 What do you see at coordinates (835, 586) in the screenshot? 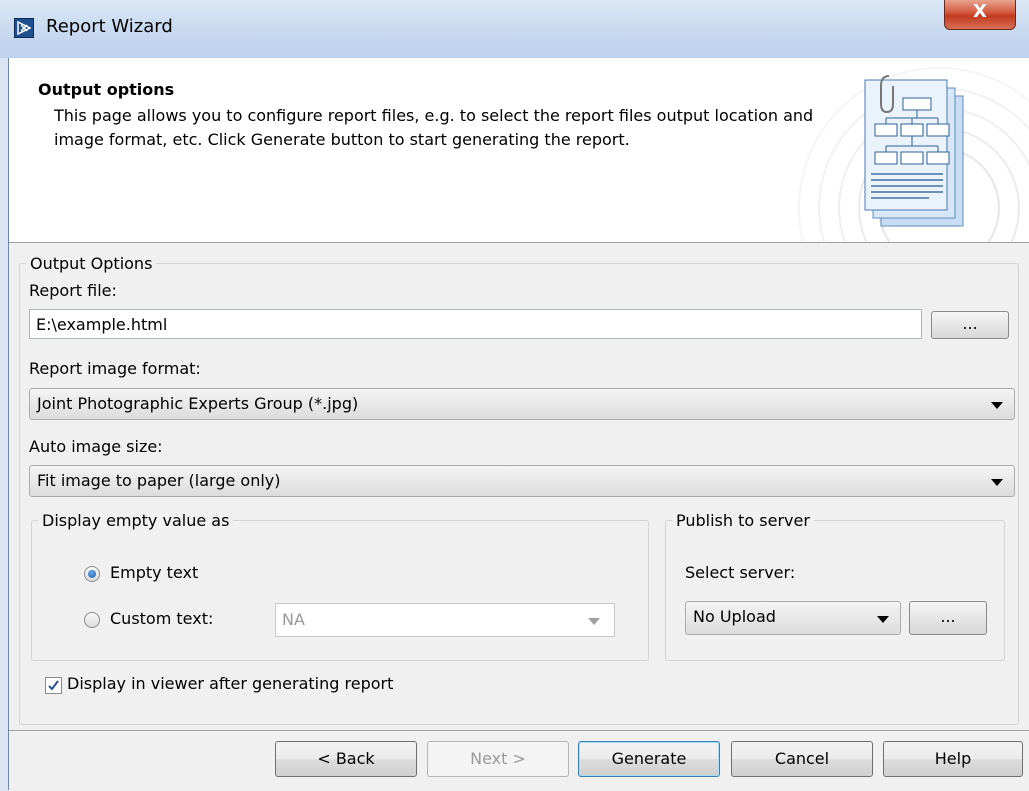
I see `publish-server-group: Publish to server` at bounding box center [835, 586].